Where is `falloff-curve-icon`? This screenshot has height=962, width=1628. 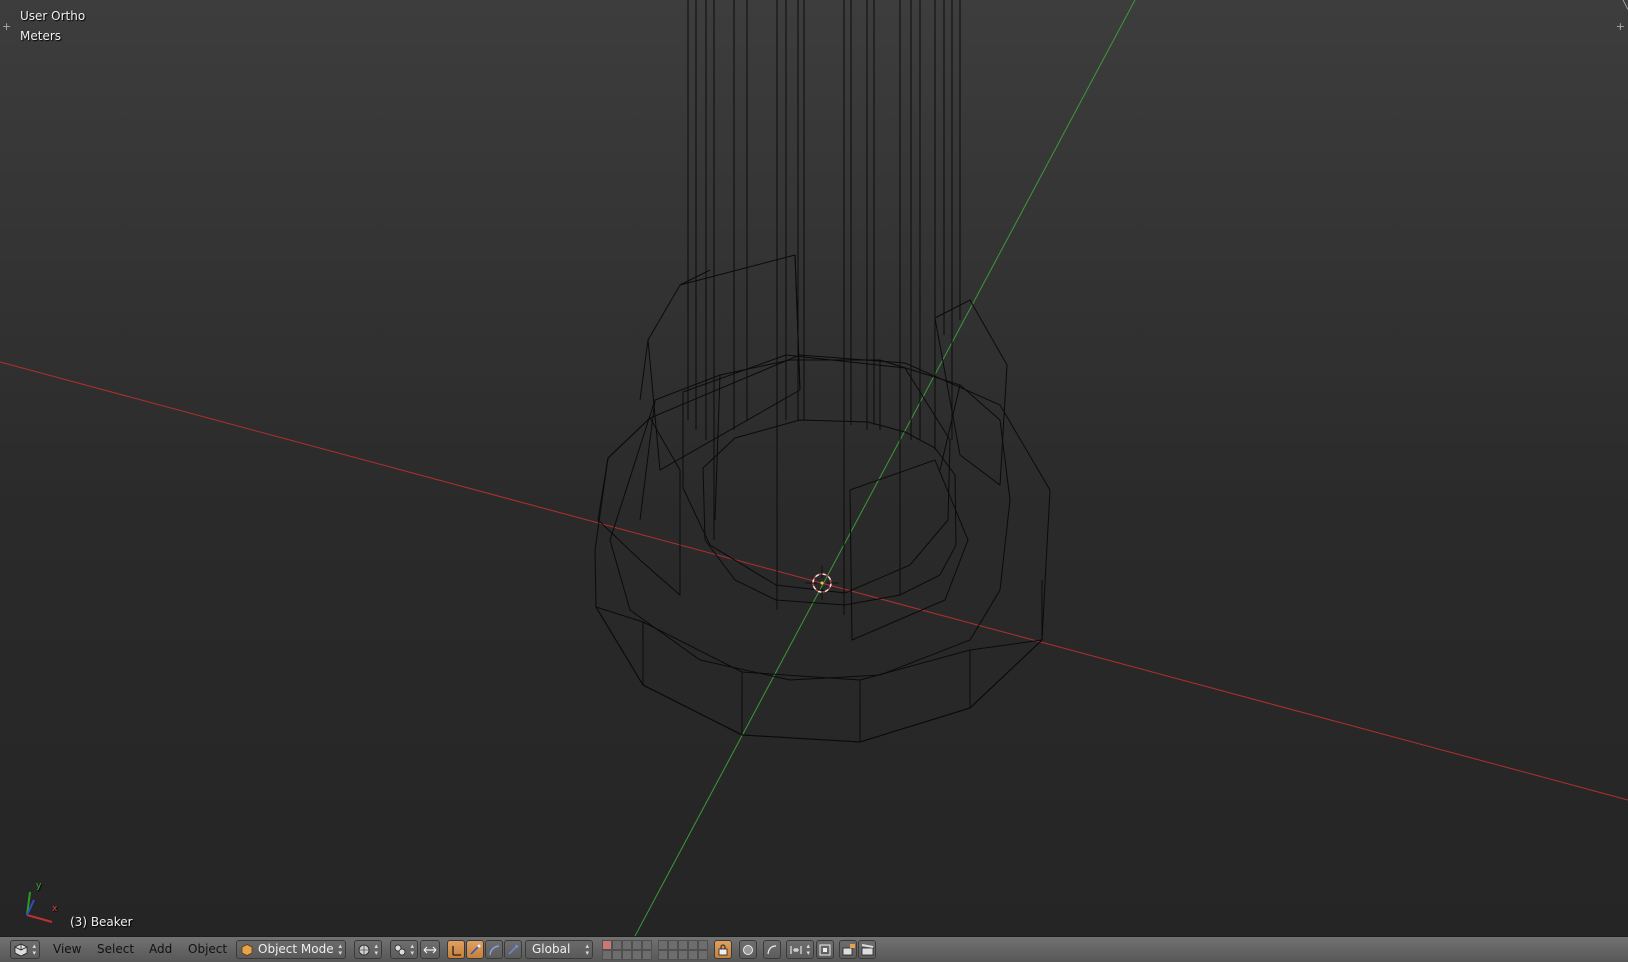
falloff-curve-icon is located at coordinates (772, 950).